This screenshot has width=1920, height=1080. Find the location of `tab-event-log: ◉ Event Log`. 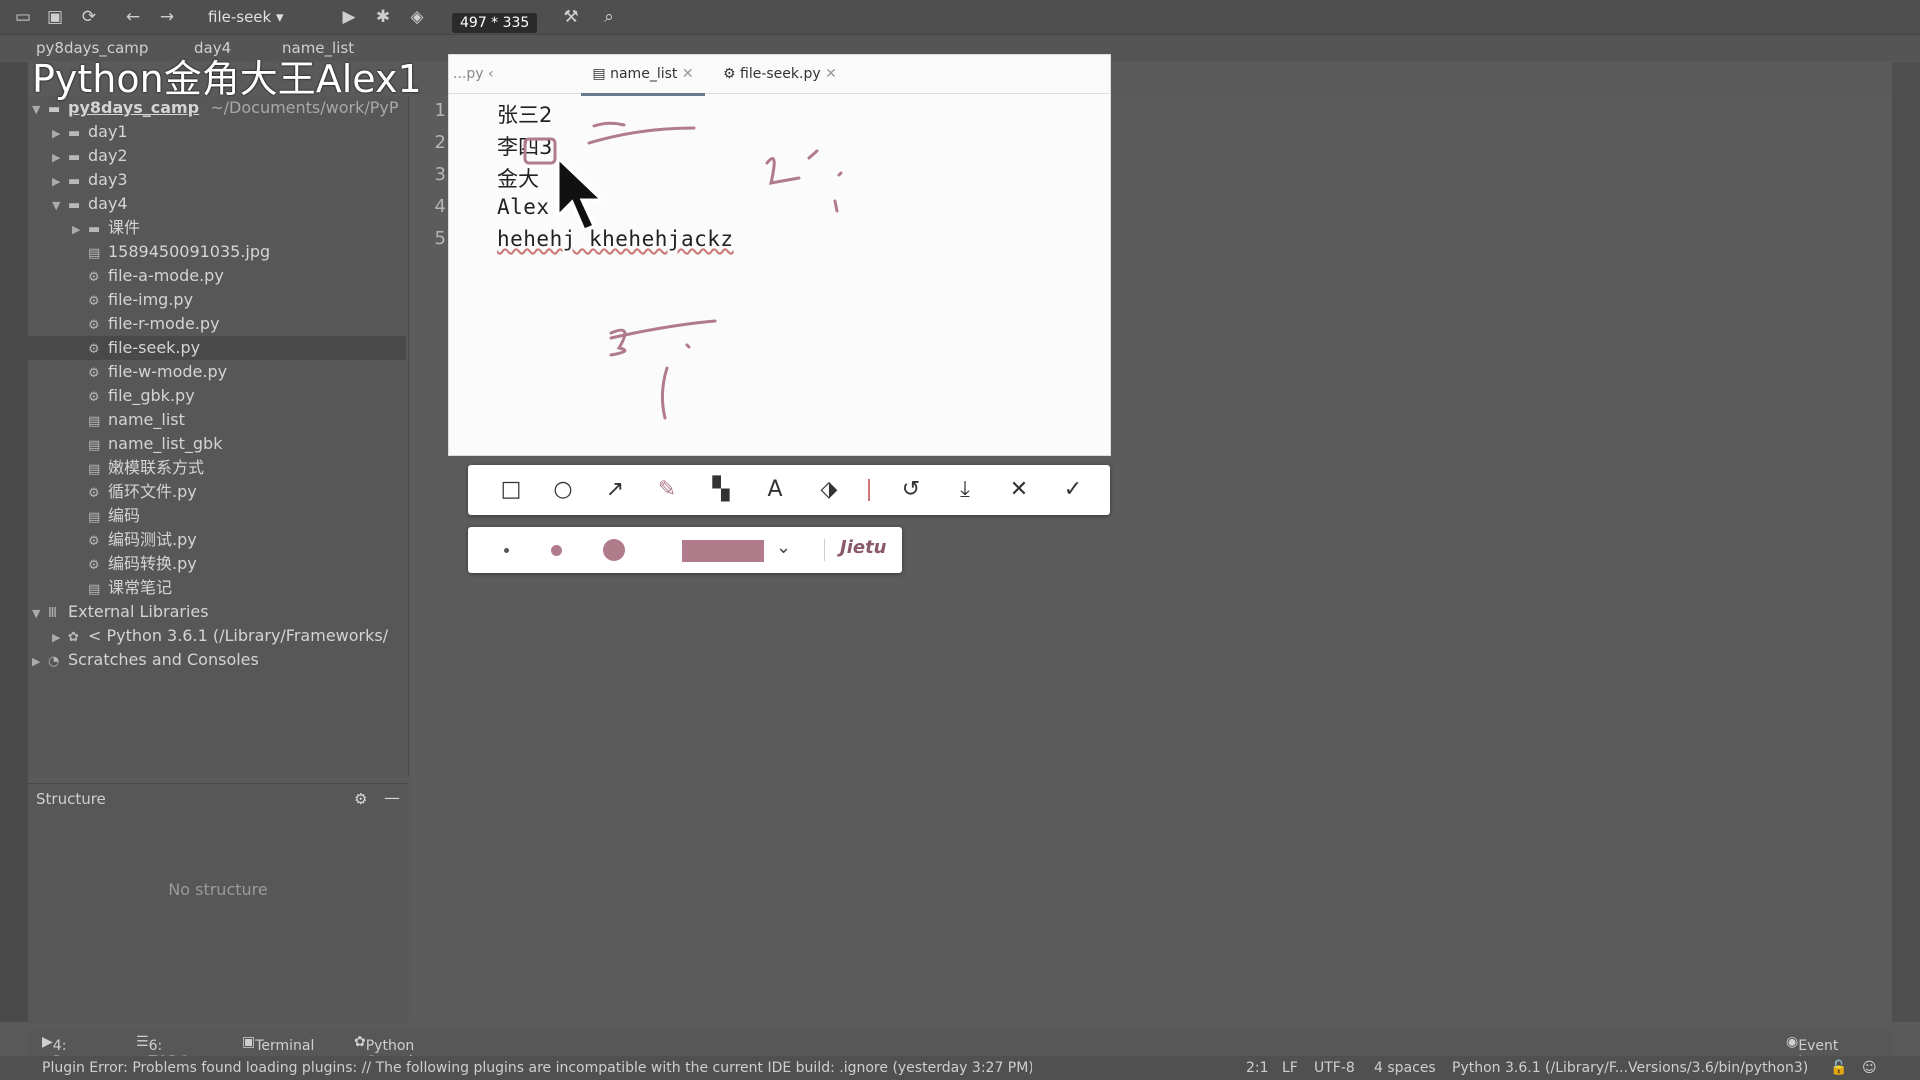

tab-event-log: ◉ Event Log is located at coordinates (1812, 1052).